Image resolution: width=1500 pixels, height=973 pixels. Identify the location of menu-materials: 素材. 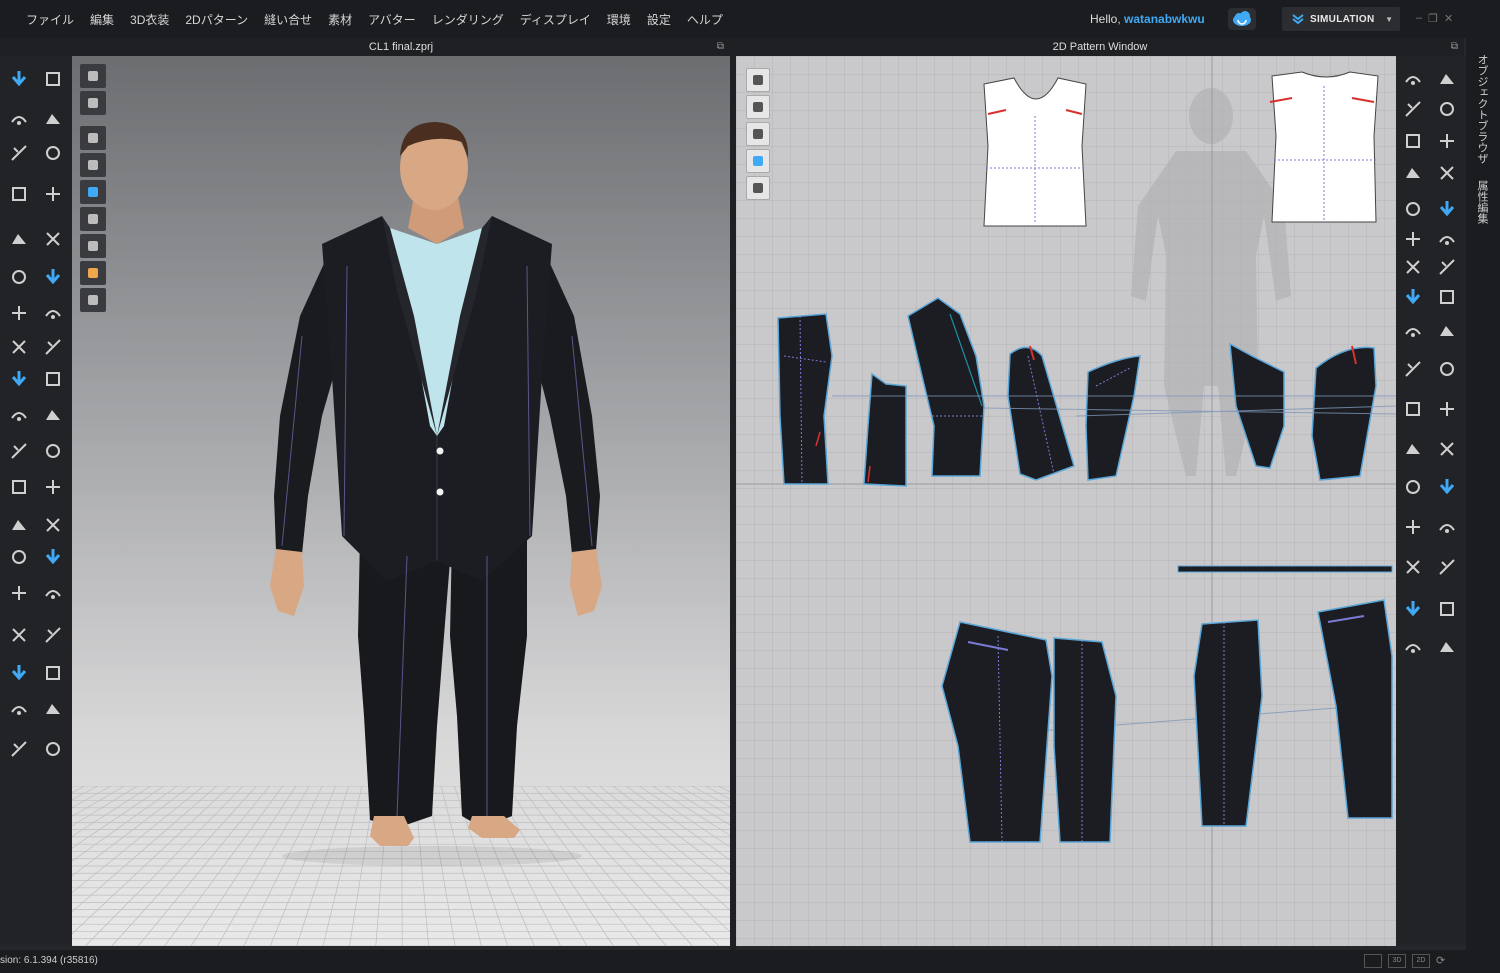
(340, 19).